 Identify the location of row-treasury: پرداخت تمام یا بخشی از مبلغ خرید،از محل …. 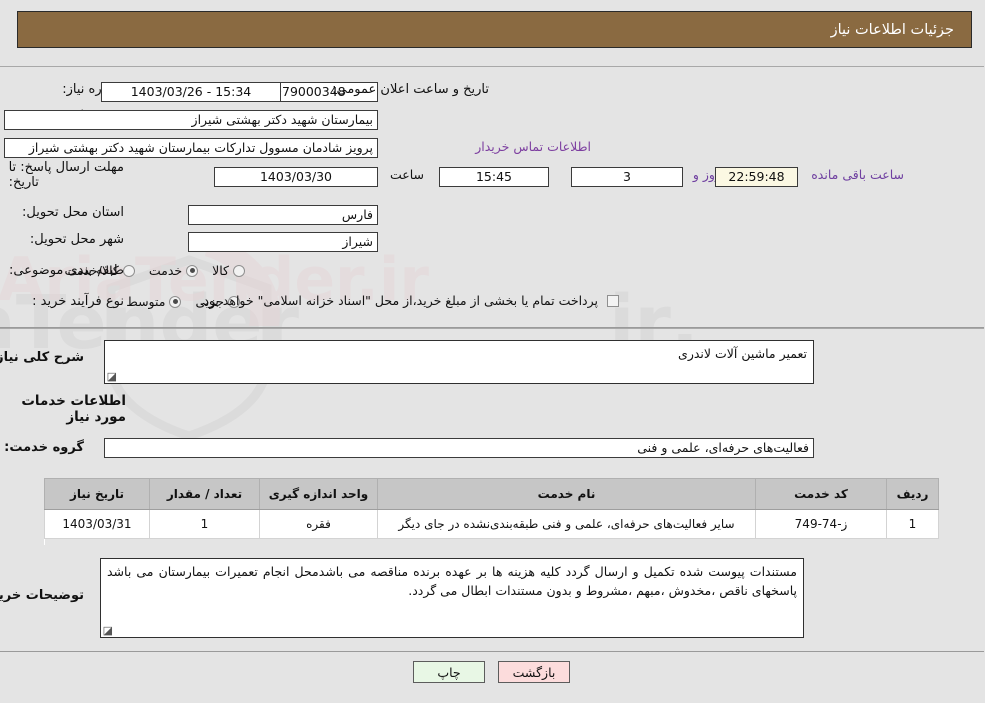
(412, 300).